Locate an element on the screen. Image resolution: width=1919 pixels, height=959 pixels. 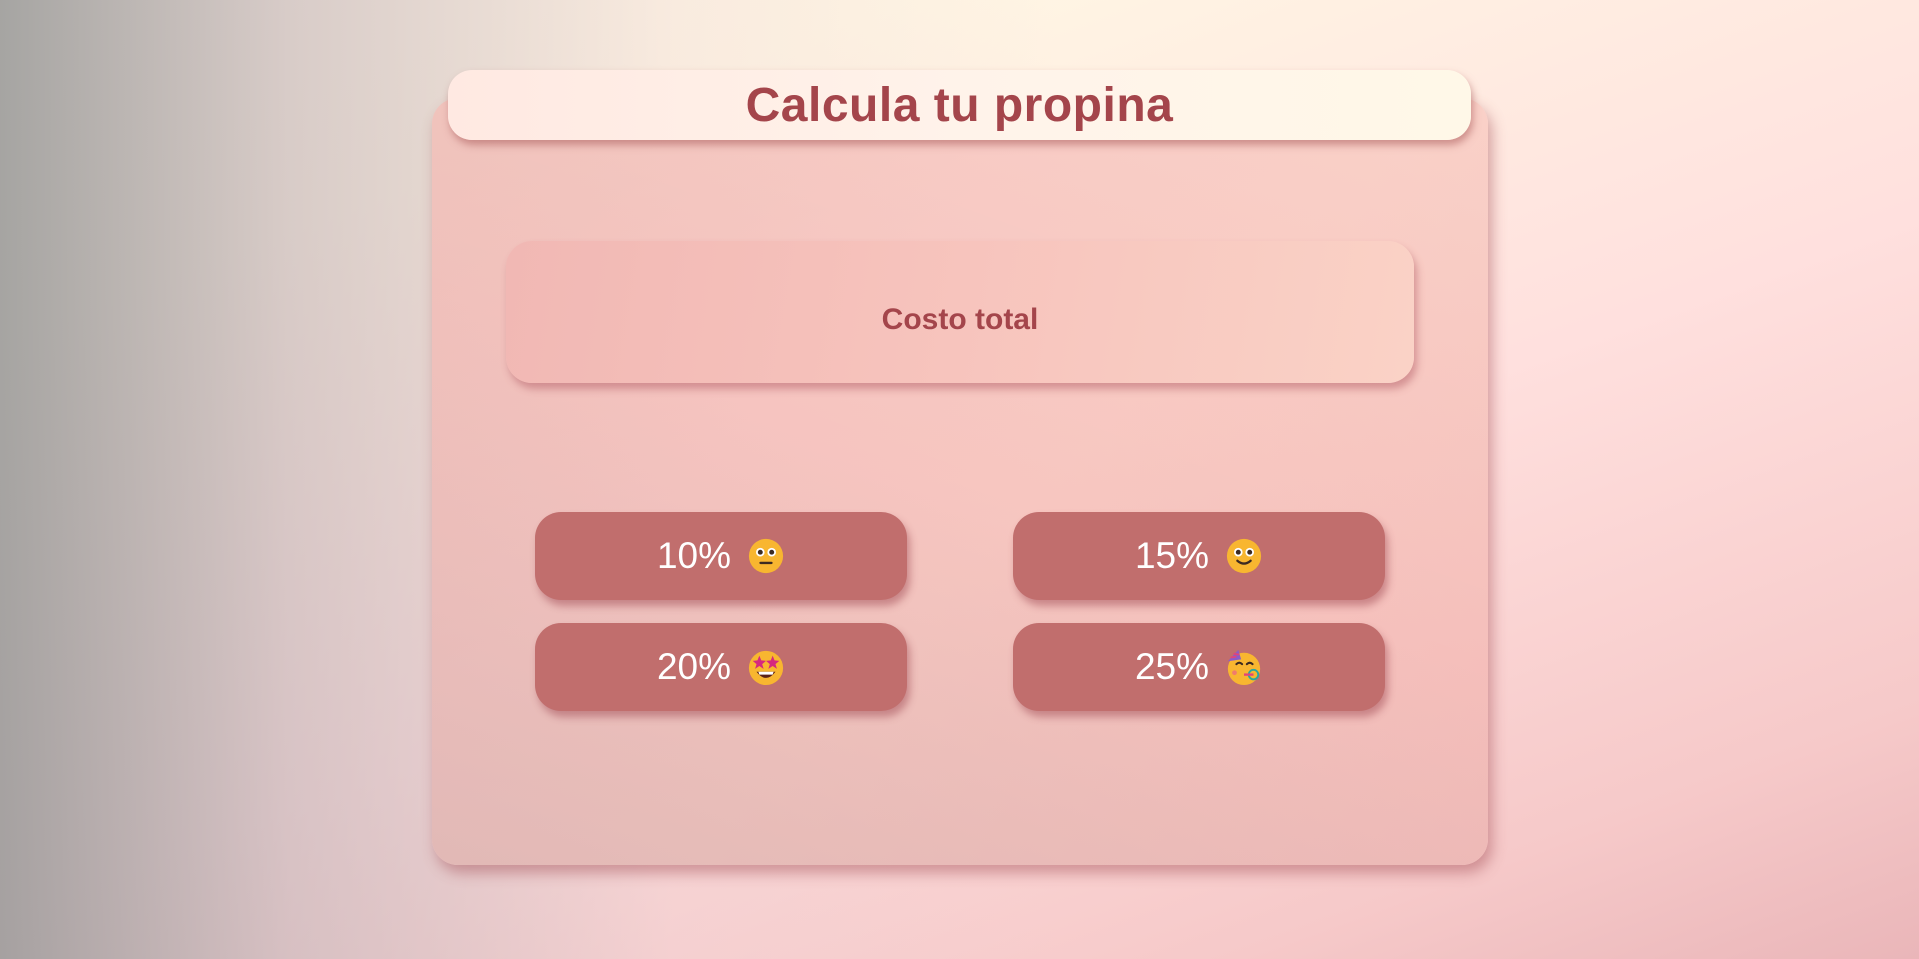
title-bar: Calcula tu propina is located at coordinates (959, 105).